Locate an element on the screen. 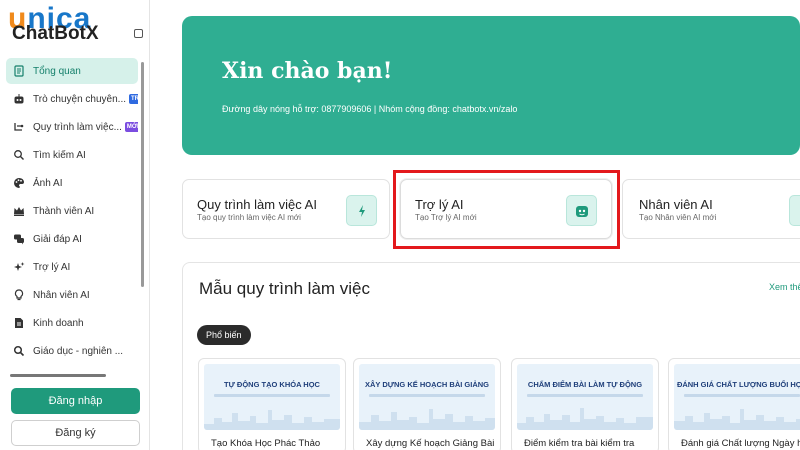 The height and width of the screenshot is (450, 800). sidebar-scrollbar-horizontal is located at coordinates (58, 375).